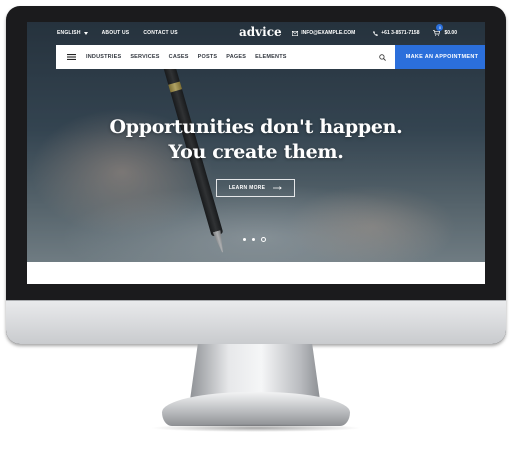 This screenshot has height=454, width=512. What do you see at coordinates (328, 33) in the screenshot?
I see `email-text: INFO@EXAMPLE.COM` at bounding box center [328, 33].